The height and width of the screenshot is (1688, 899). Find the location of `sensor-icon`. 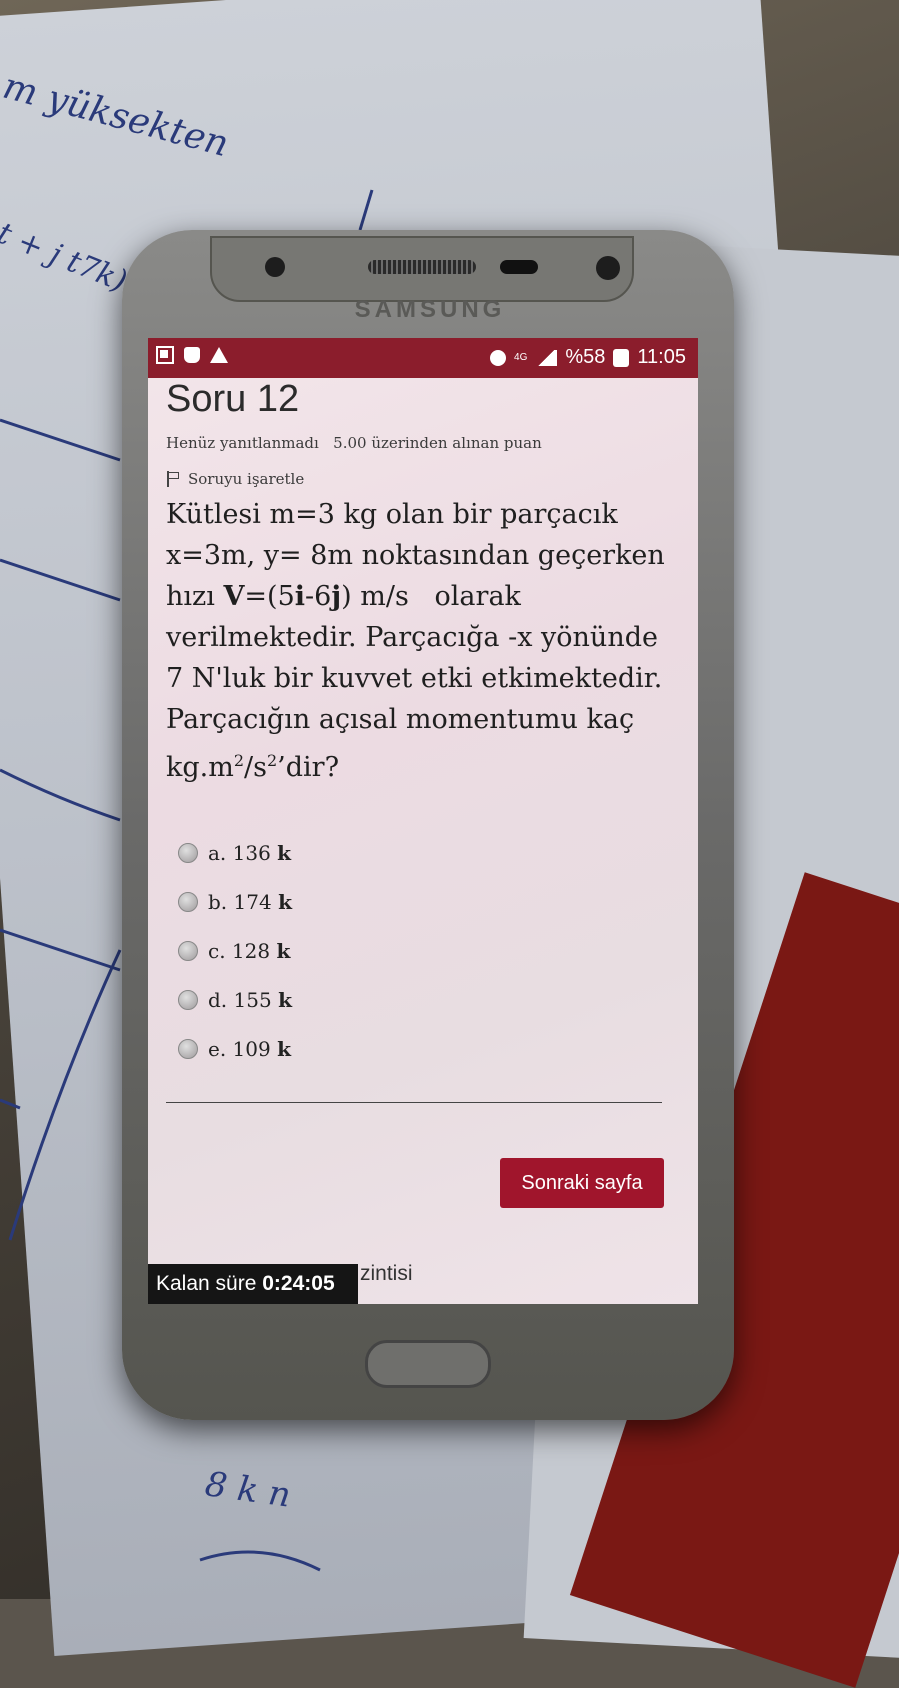

sensor-icon is located at coordinates (519, 267).